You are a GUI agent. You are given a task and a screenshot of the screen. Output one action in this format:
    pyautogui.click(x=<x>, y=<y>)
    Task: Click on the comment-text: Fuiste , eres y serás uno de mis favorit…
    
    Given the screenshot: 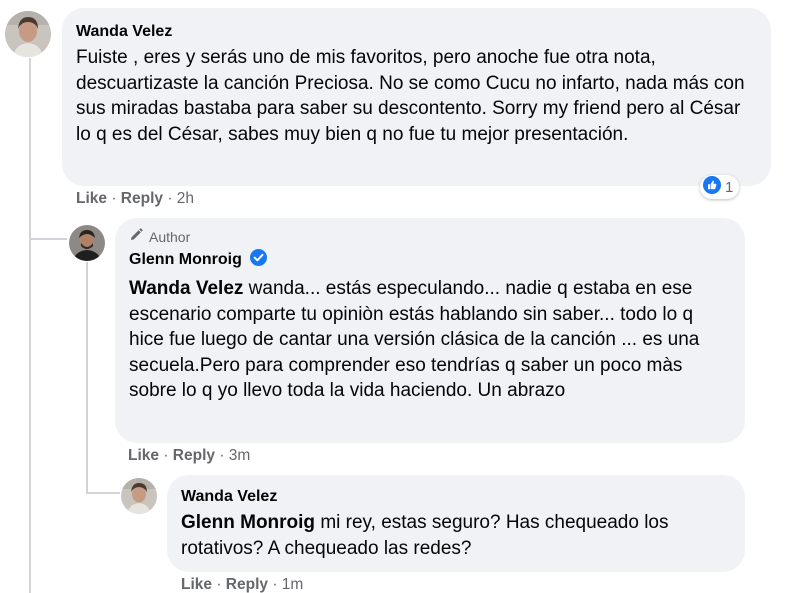 What is the action you would take?
    pyautogui.click(x=410, y=96)
    